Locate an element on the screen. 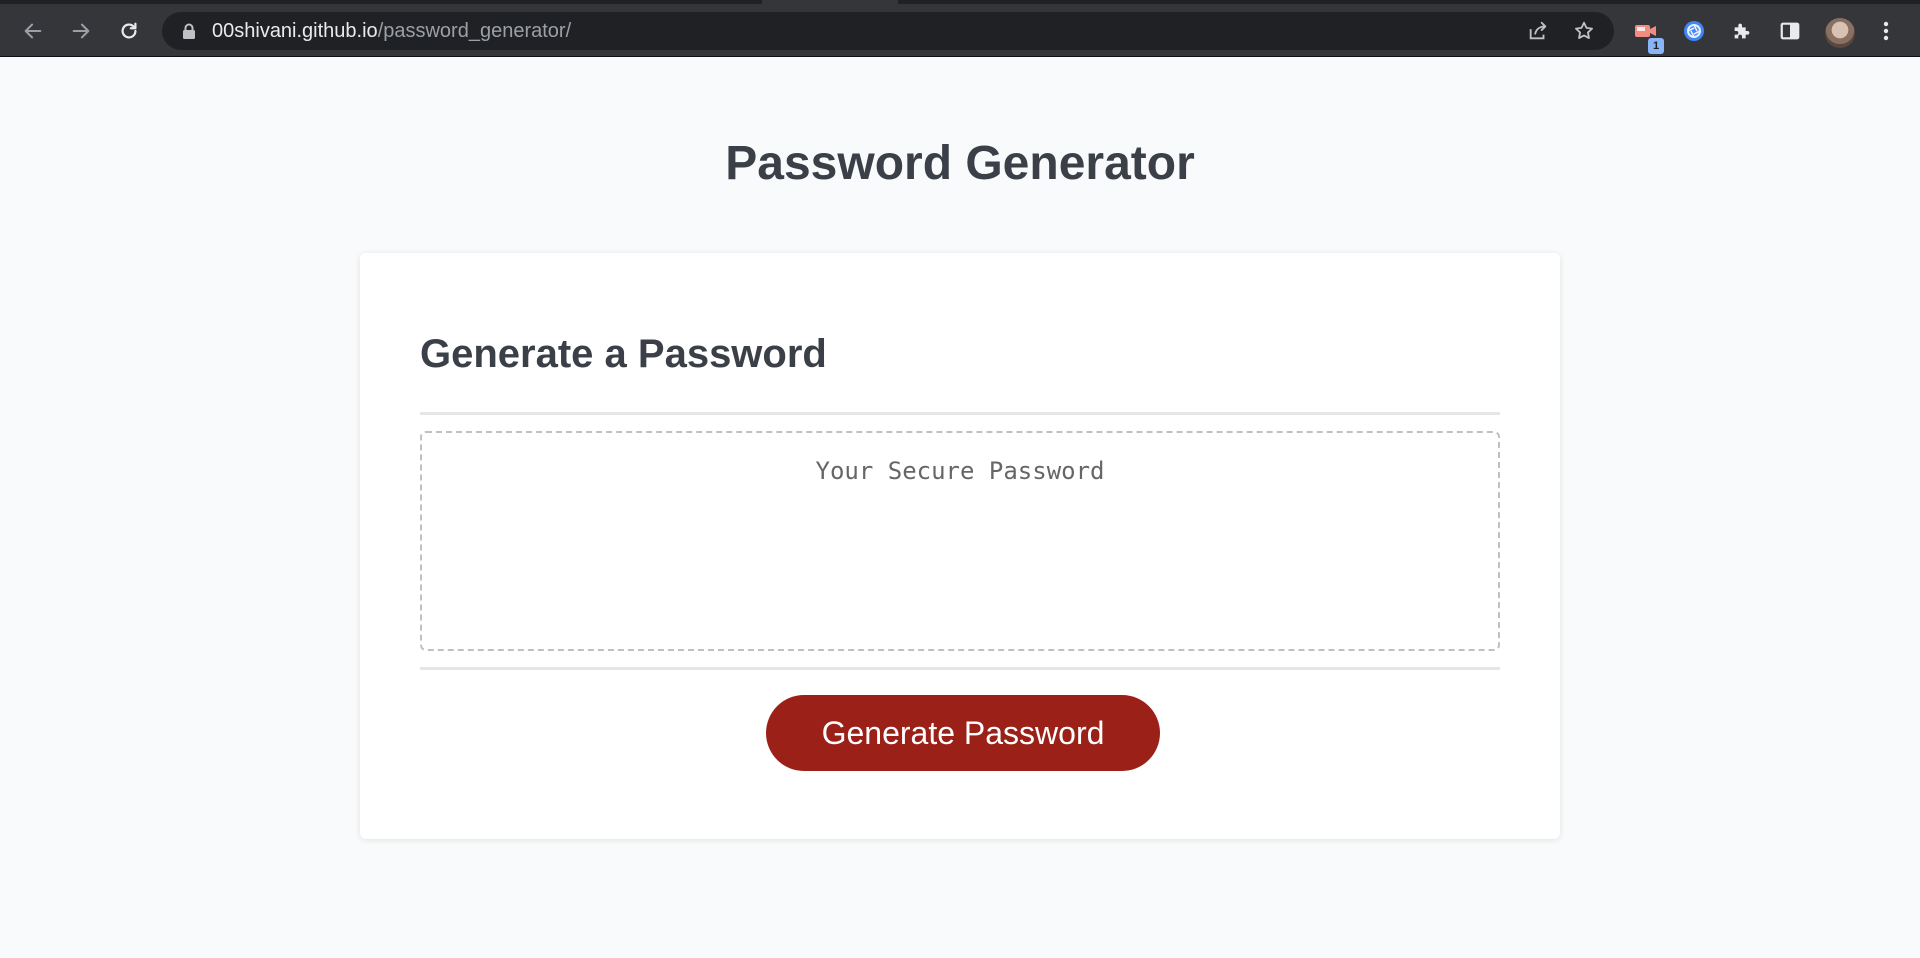 The width and height of the screenshot is (1920, 958). extensions-menu-button is located at coordinates (1742, 31).